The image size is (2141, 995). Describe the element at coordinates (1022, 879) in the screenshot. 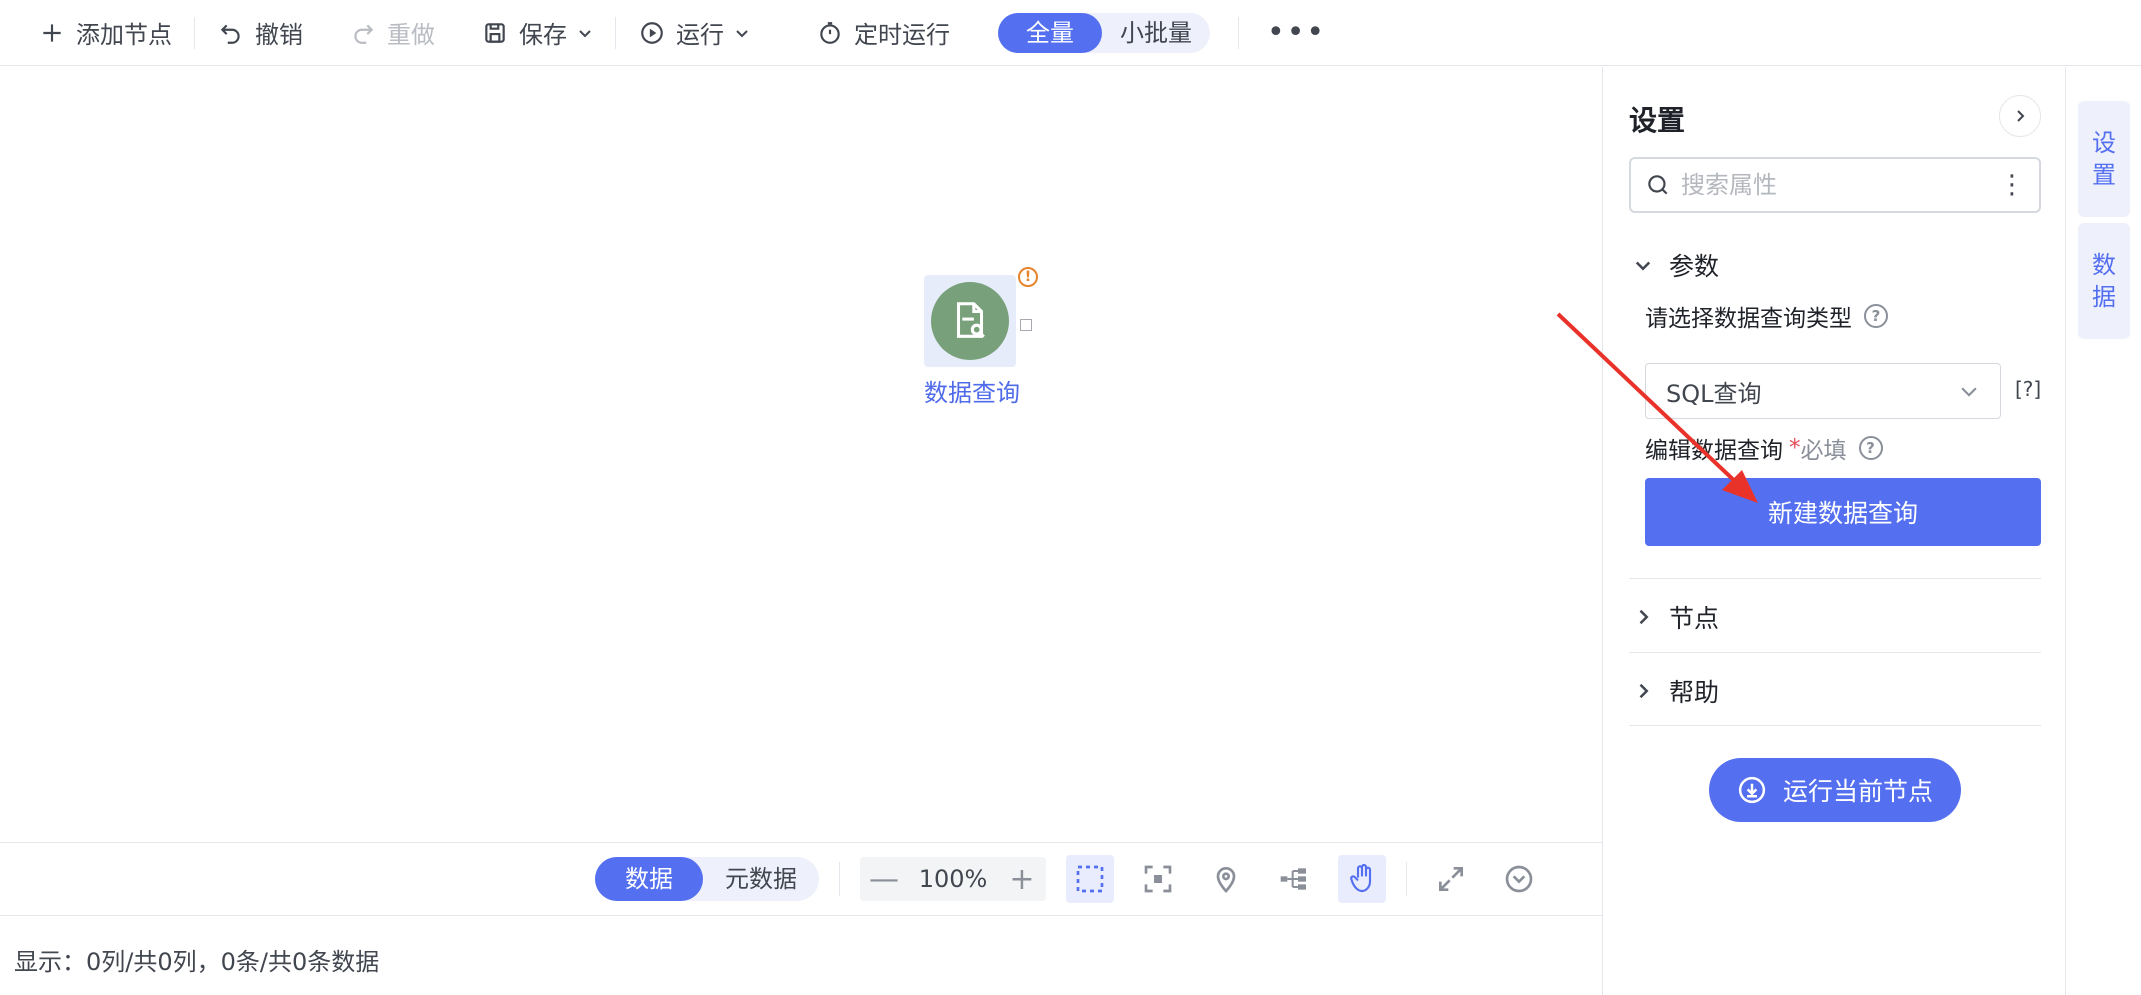

I see `zoom-in-button: +` at that location.